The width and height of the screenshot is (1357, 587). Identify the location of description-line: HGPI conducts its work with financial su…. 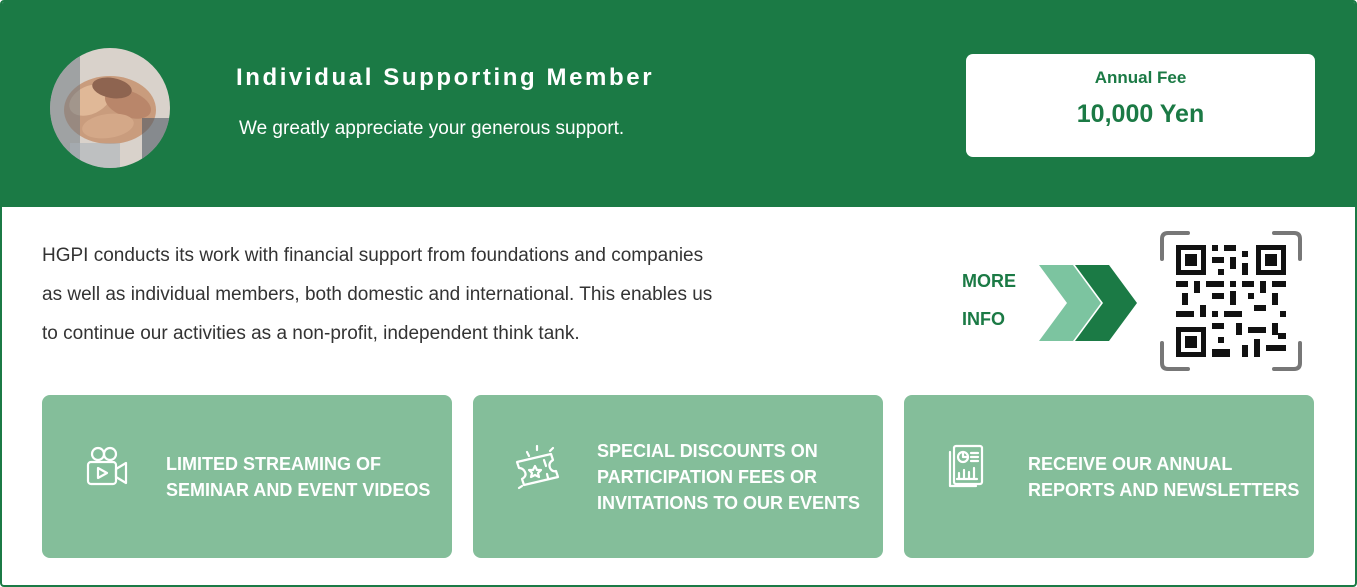
(373, 255).